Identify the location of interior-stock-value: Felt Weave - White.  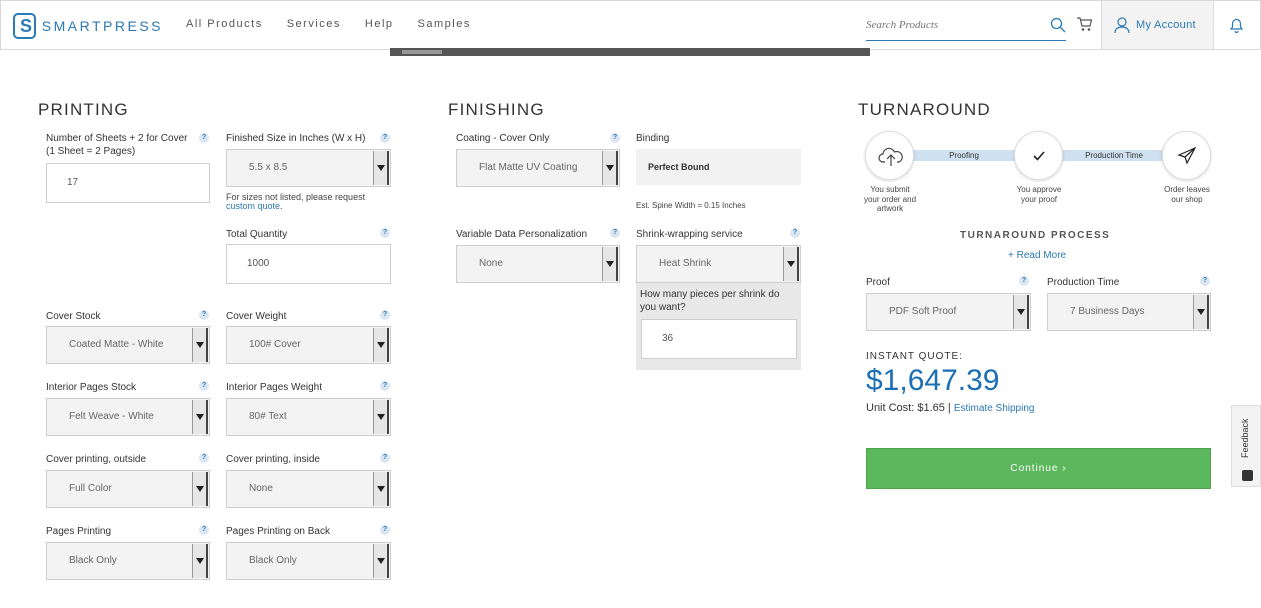
(111, 416).